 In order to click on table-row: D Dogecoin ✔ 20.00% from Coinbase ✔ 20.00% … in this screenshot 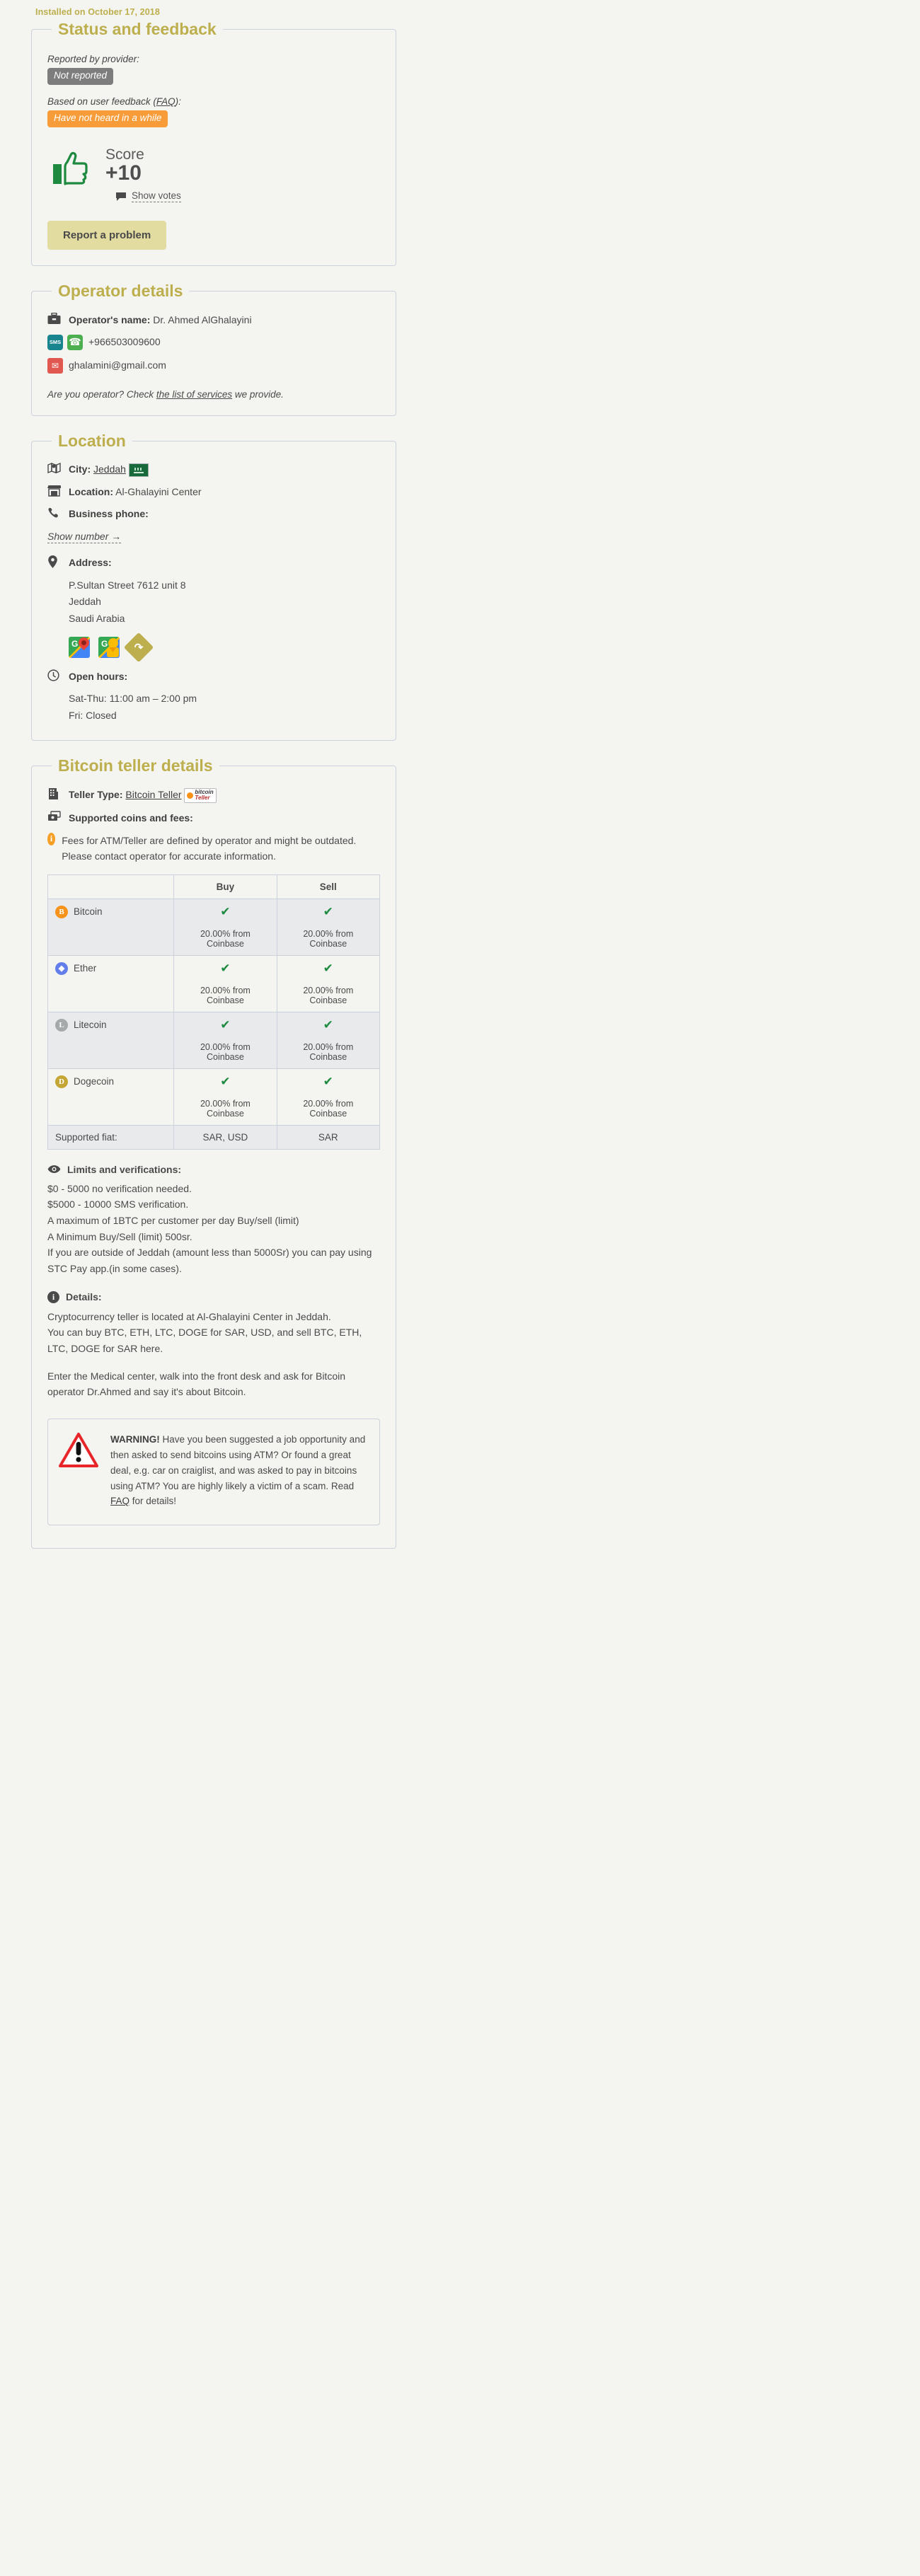, I will do `click(214, 1097)`.